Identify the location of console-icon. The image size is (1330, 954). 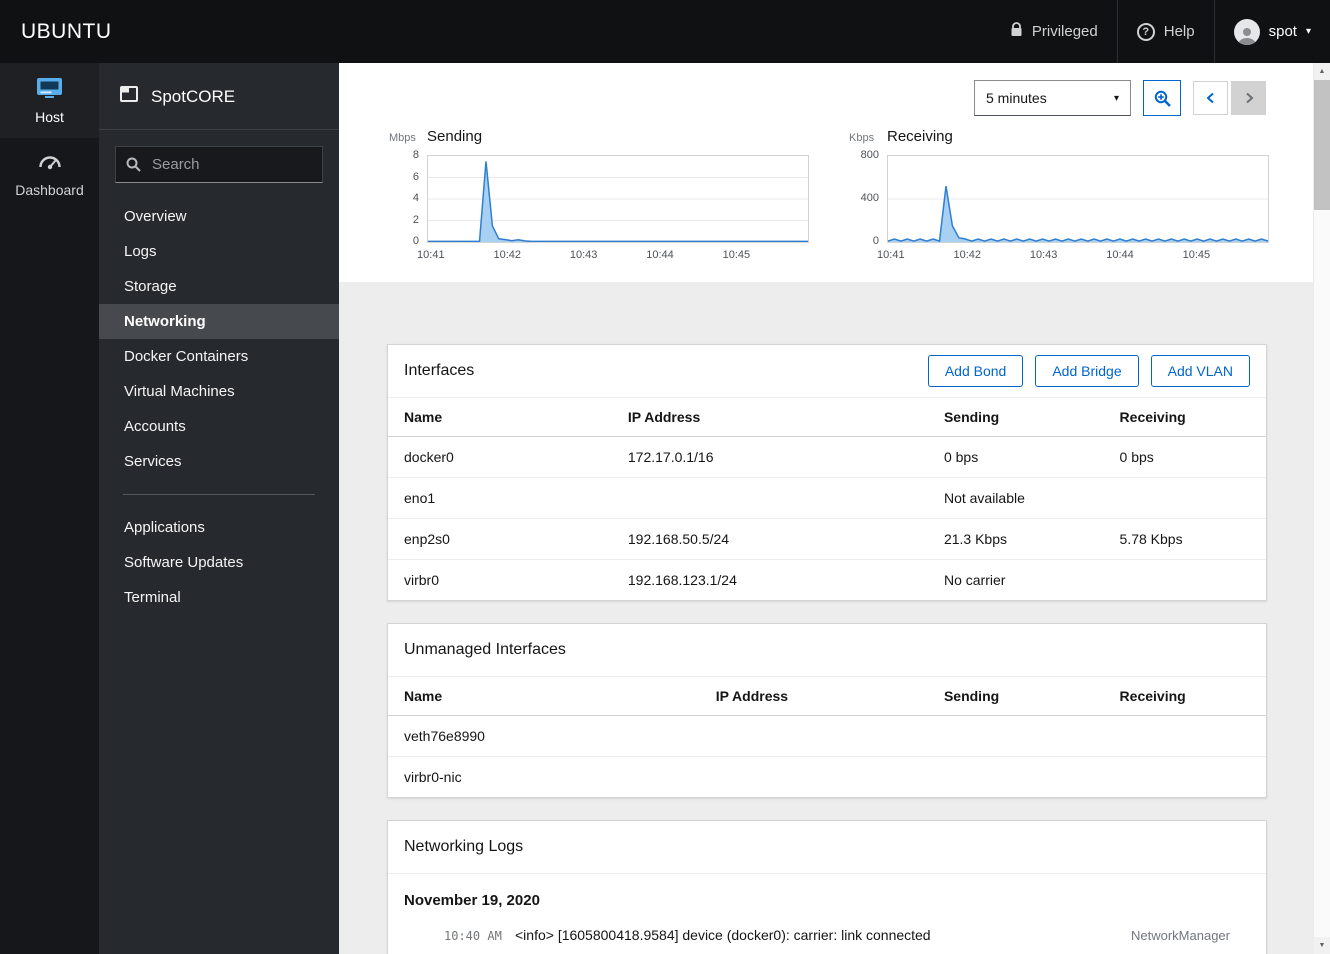
(129, 96).